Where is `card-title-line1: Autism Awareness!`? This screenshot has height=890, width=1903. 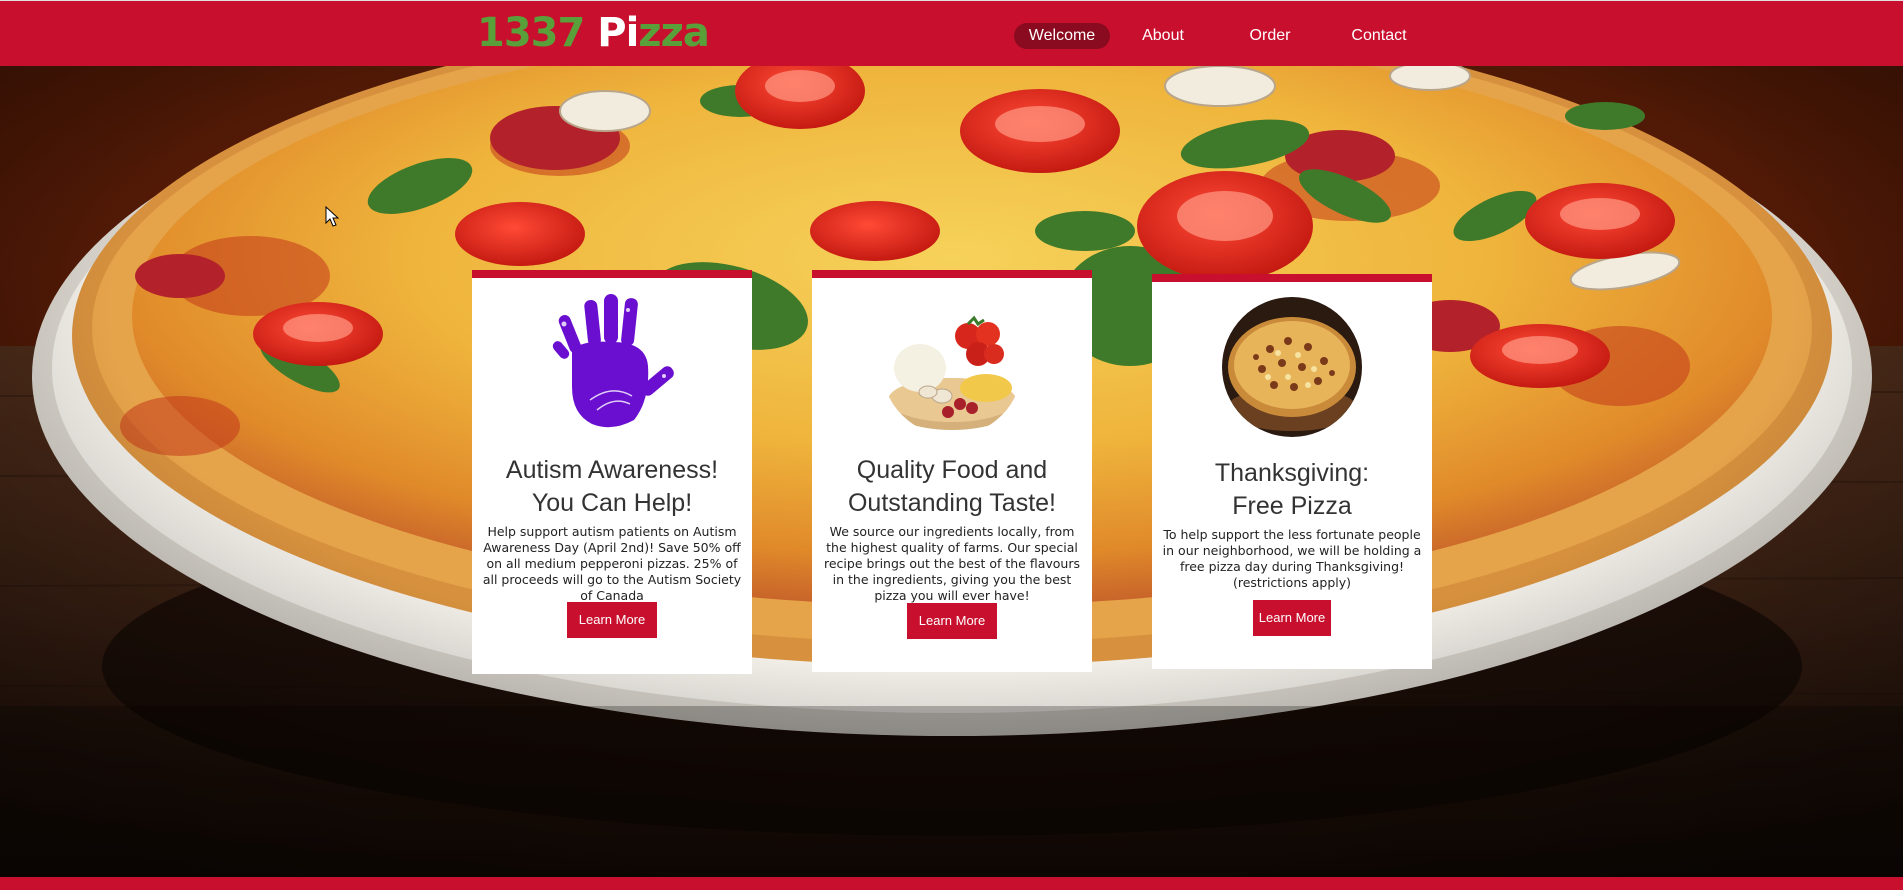 card-title-line1: Autism Awareness! is located at coordinates (612, 470).